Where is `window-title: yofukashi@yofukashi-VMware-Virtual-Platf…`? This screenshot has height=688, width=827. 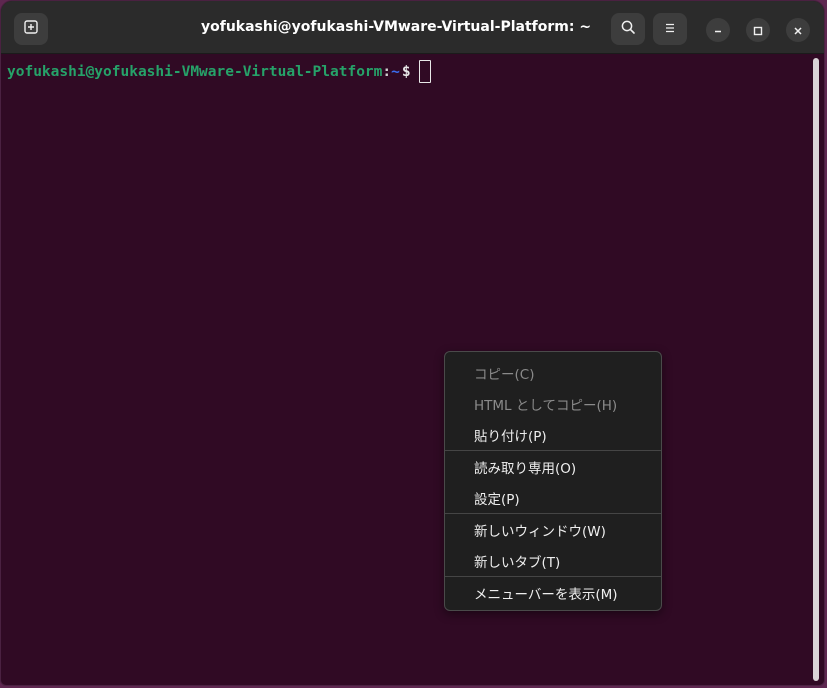 window-title: yofukashi@yofukashi-VMware-Virtual-Platf… is located at coordinates (396, 27).